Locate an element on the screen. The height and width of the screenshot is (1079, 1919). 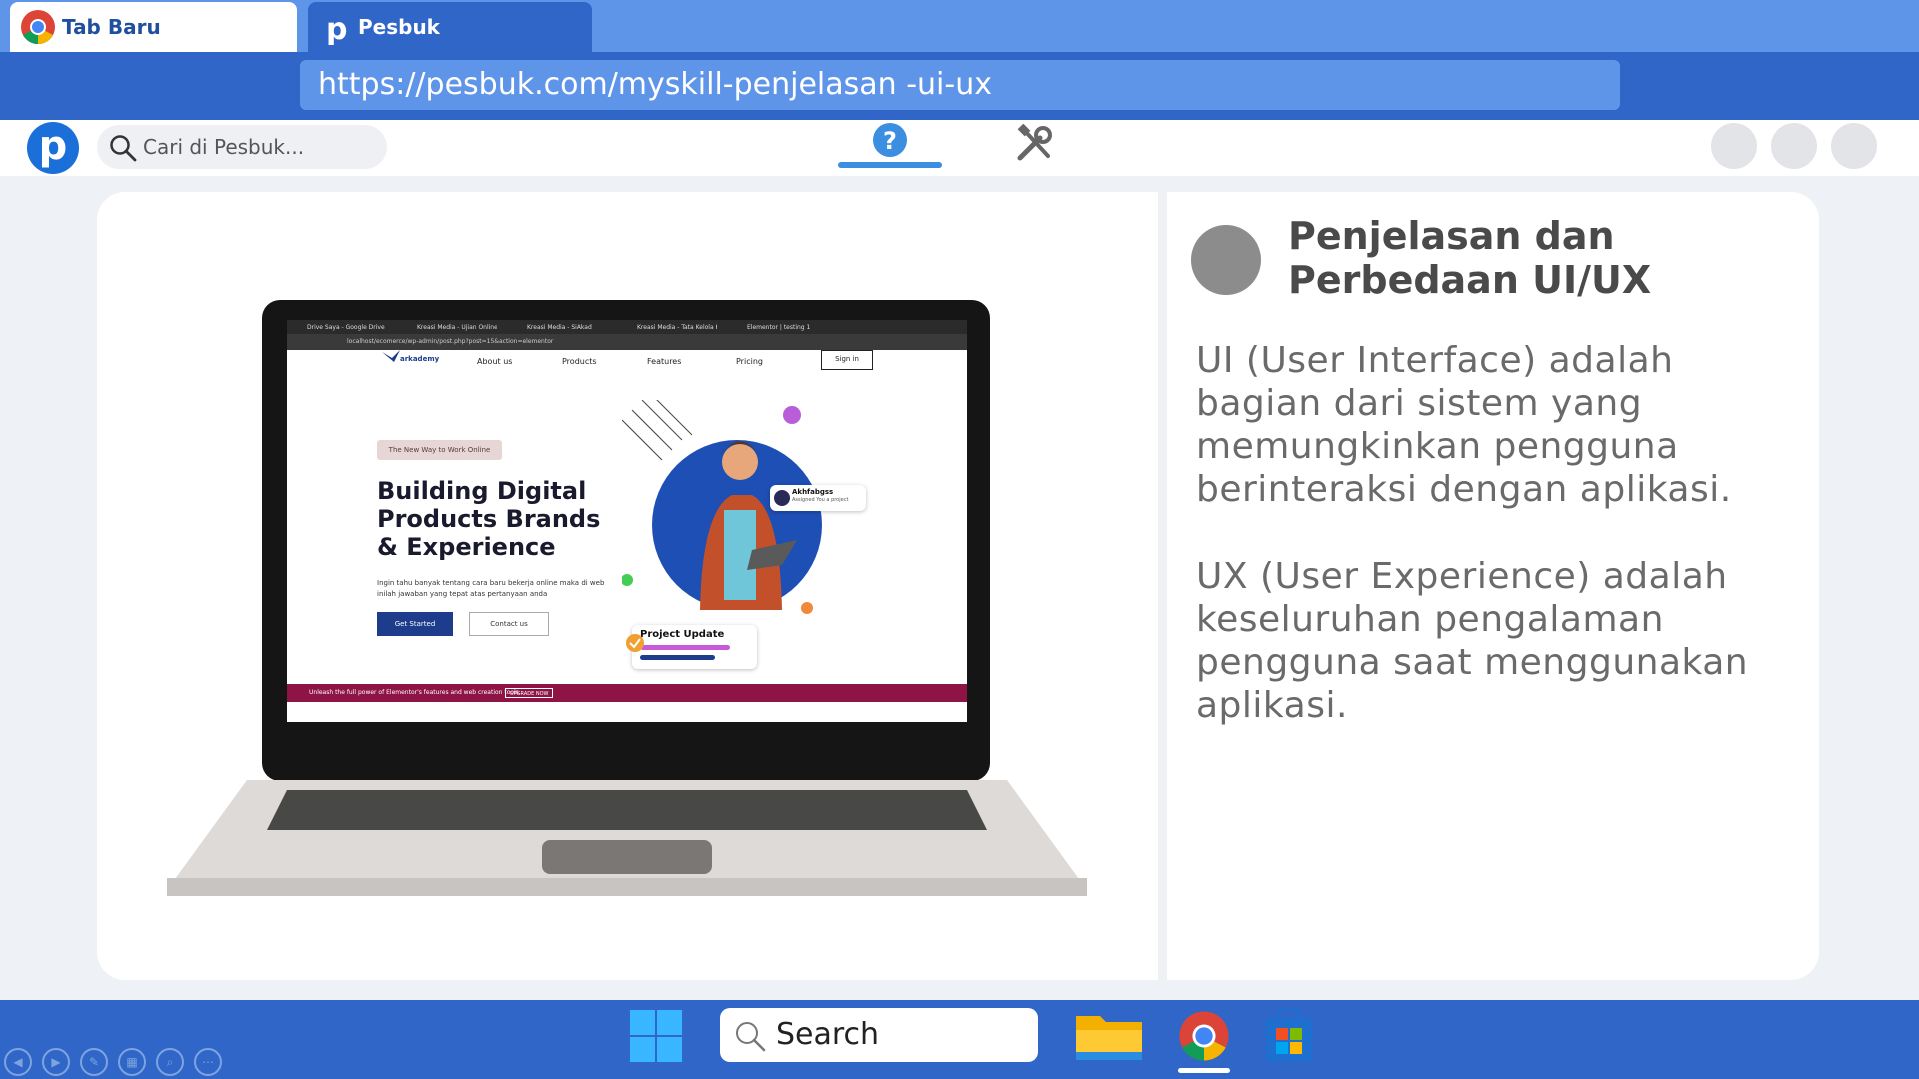
site-nav-item: Products is located at coordinates (579, 361).